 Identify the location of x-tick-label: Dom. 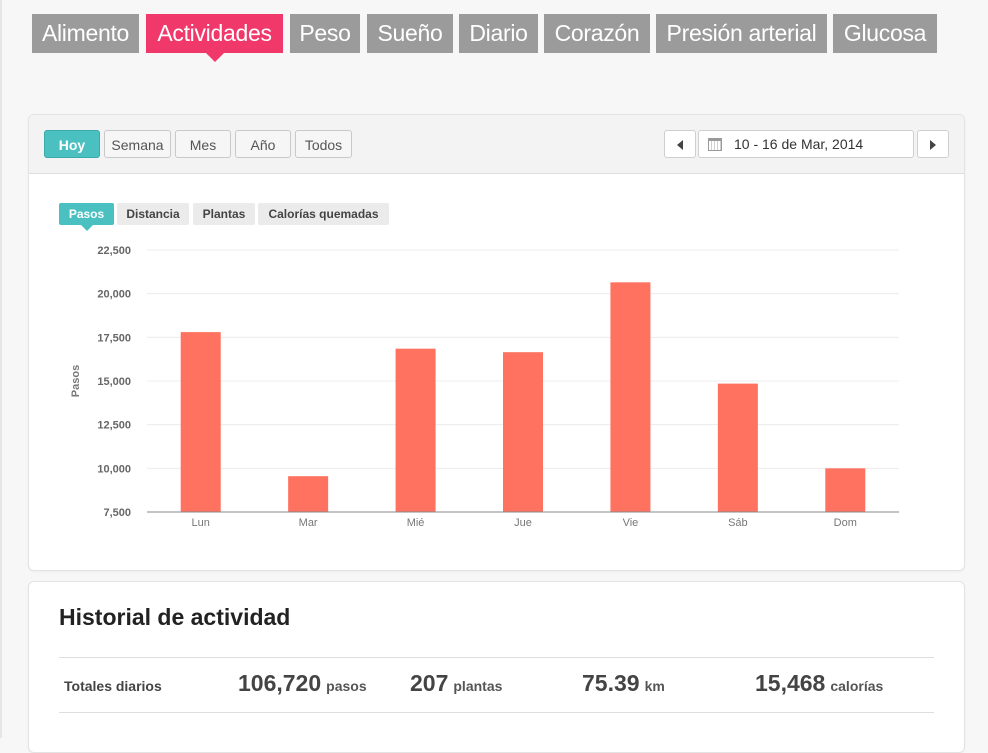
(845, 523).